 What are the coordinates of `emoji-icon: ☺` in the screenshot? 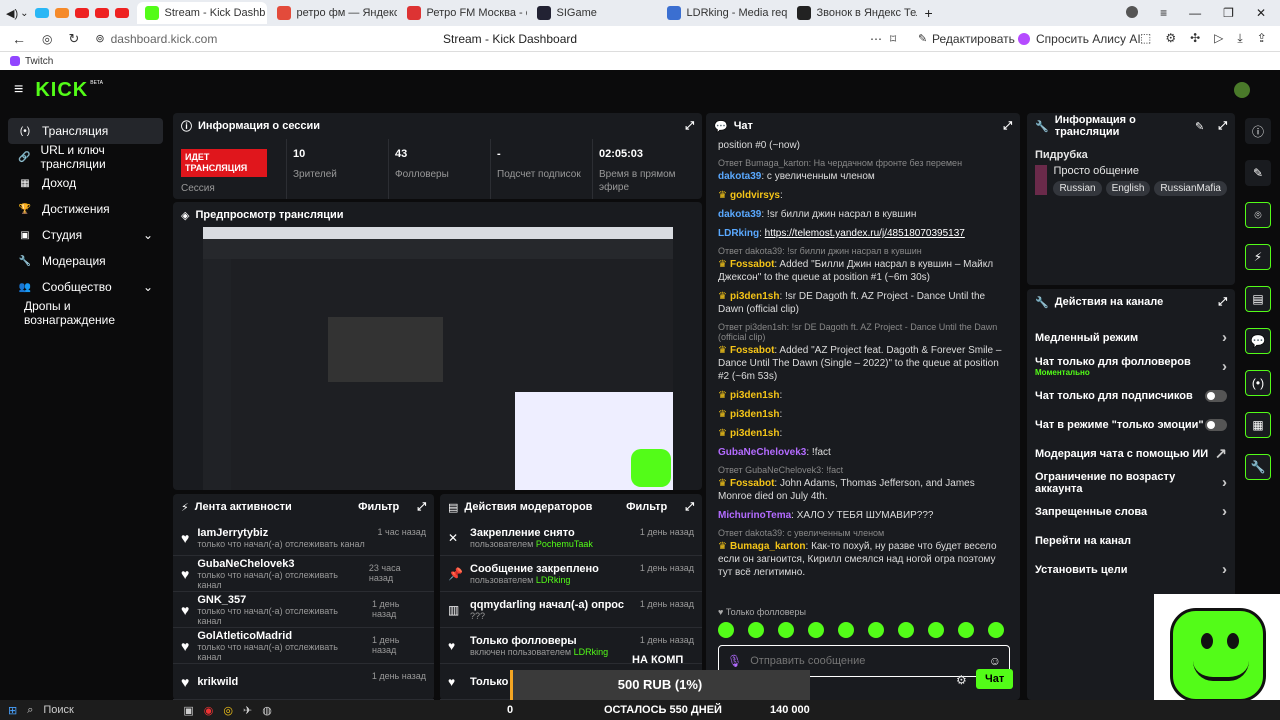 It's located at (995, 661).